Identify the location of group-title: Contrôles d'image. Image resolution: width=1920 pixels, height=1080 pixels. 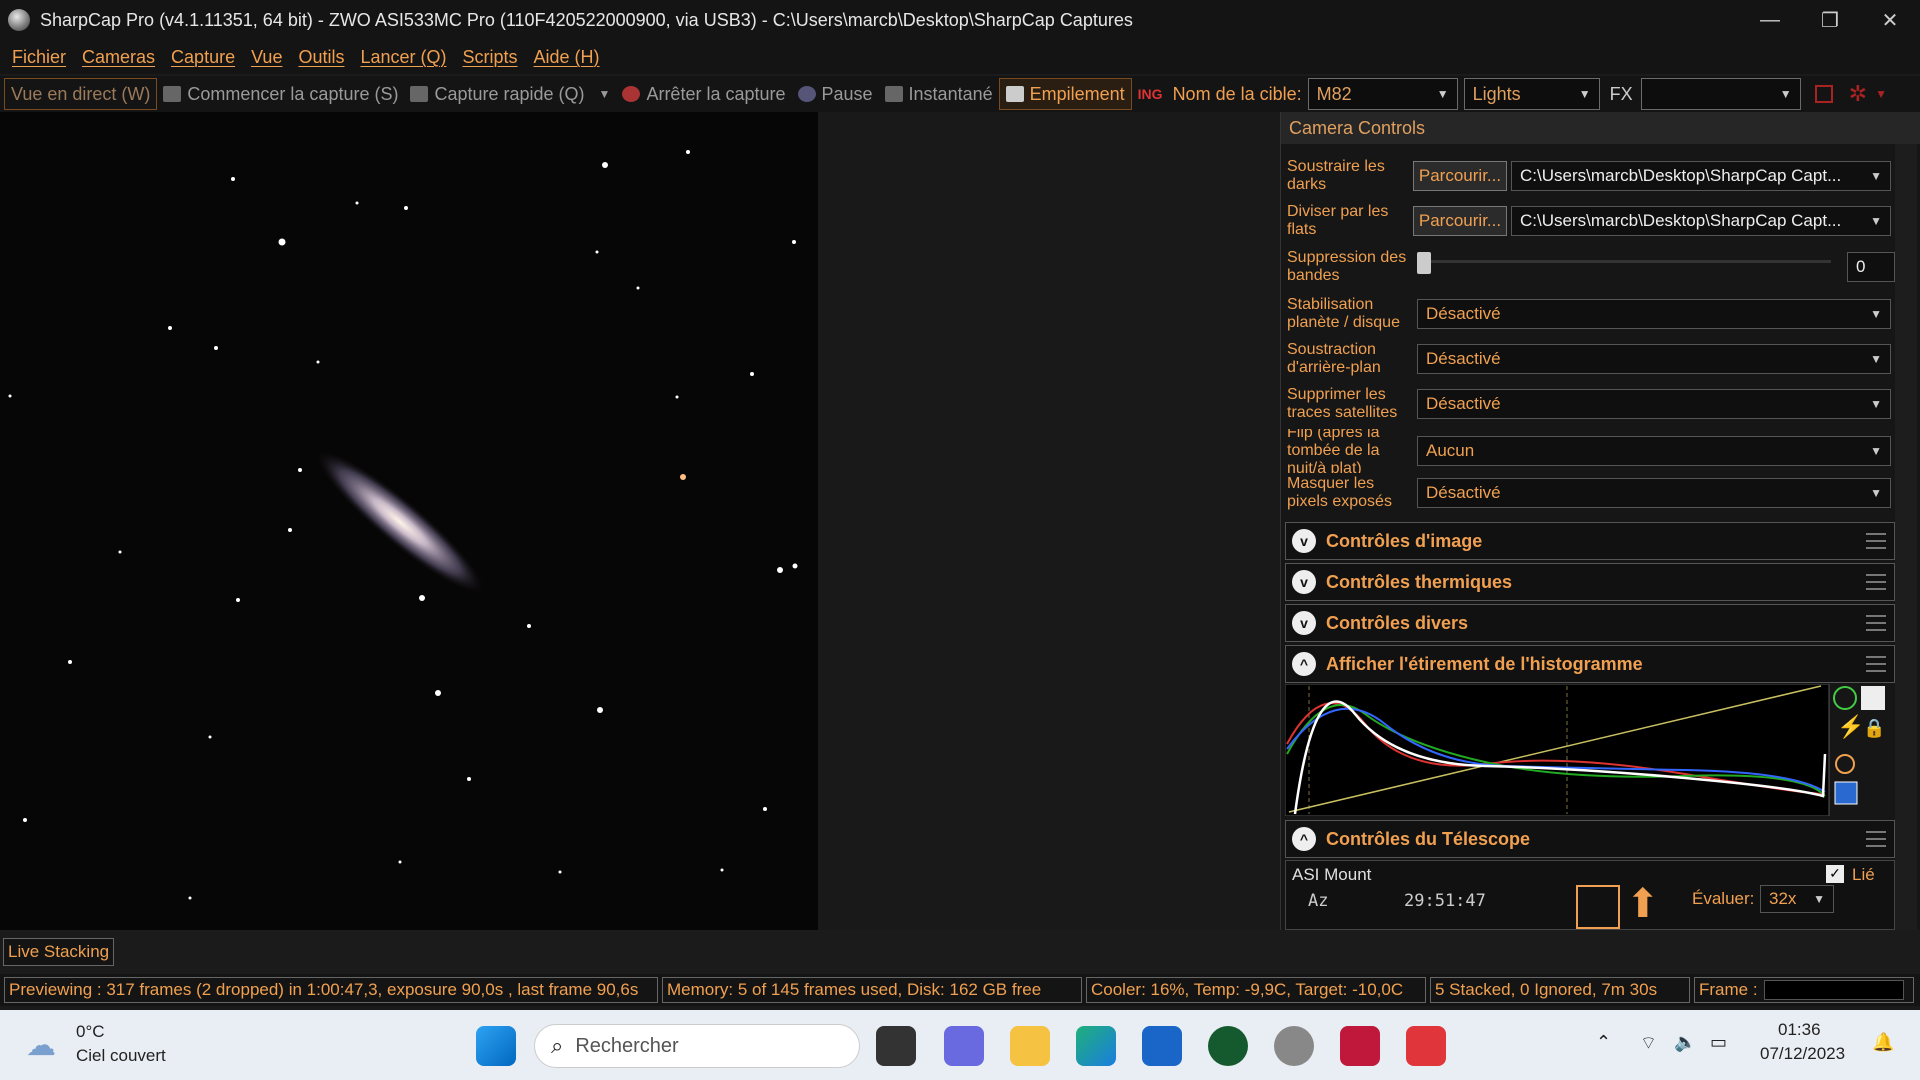
(1404, 540).